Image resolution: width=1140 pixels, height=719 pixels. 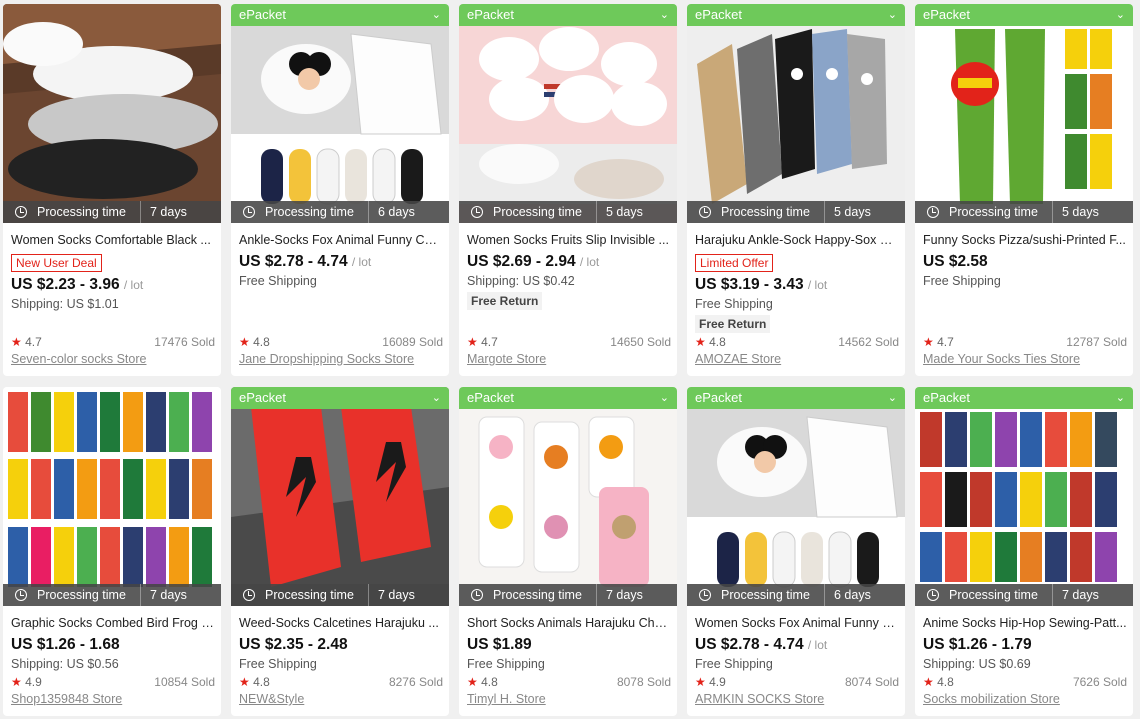 I want to click on store-link: Jane Dropshipping Socks Store, so click(x=326, y=359).